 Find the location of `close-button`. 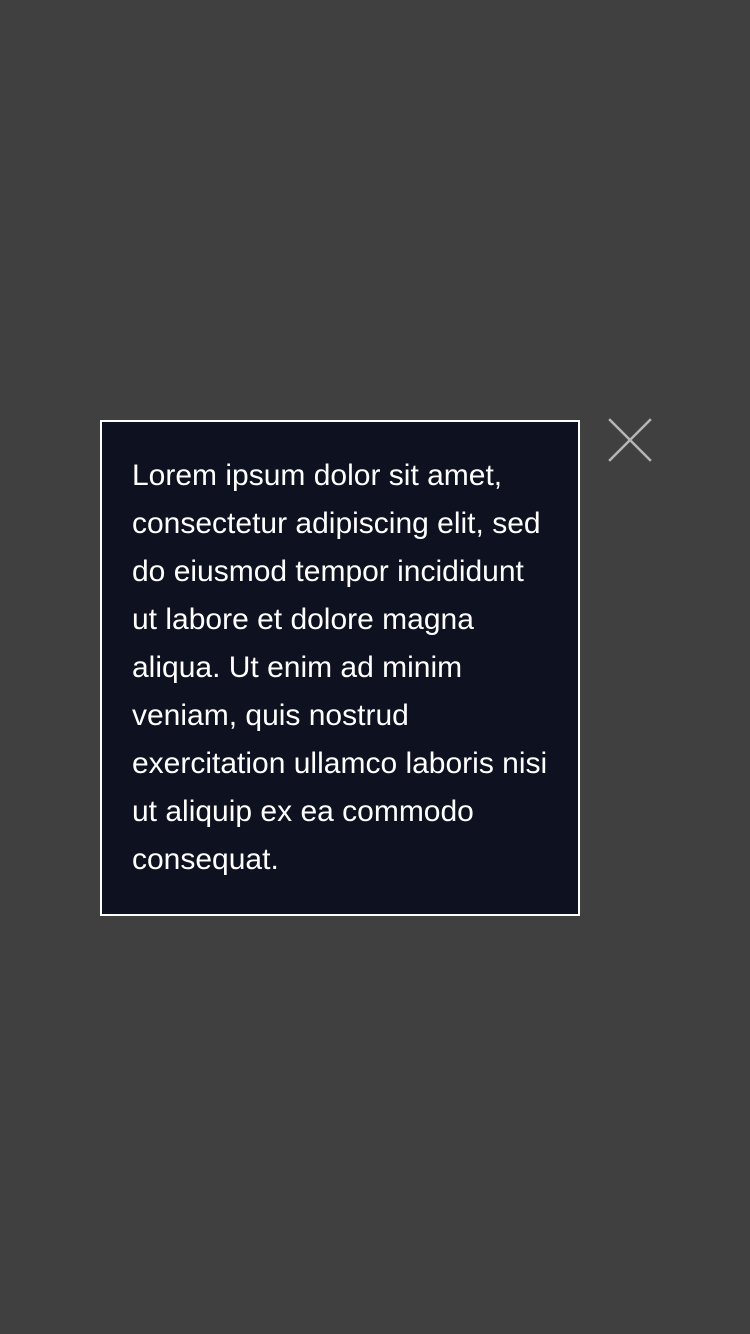

close-button is located at coordinates (630, 440).